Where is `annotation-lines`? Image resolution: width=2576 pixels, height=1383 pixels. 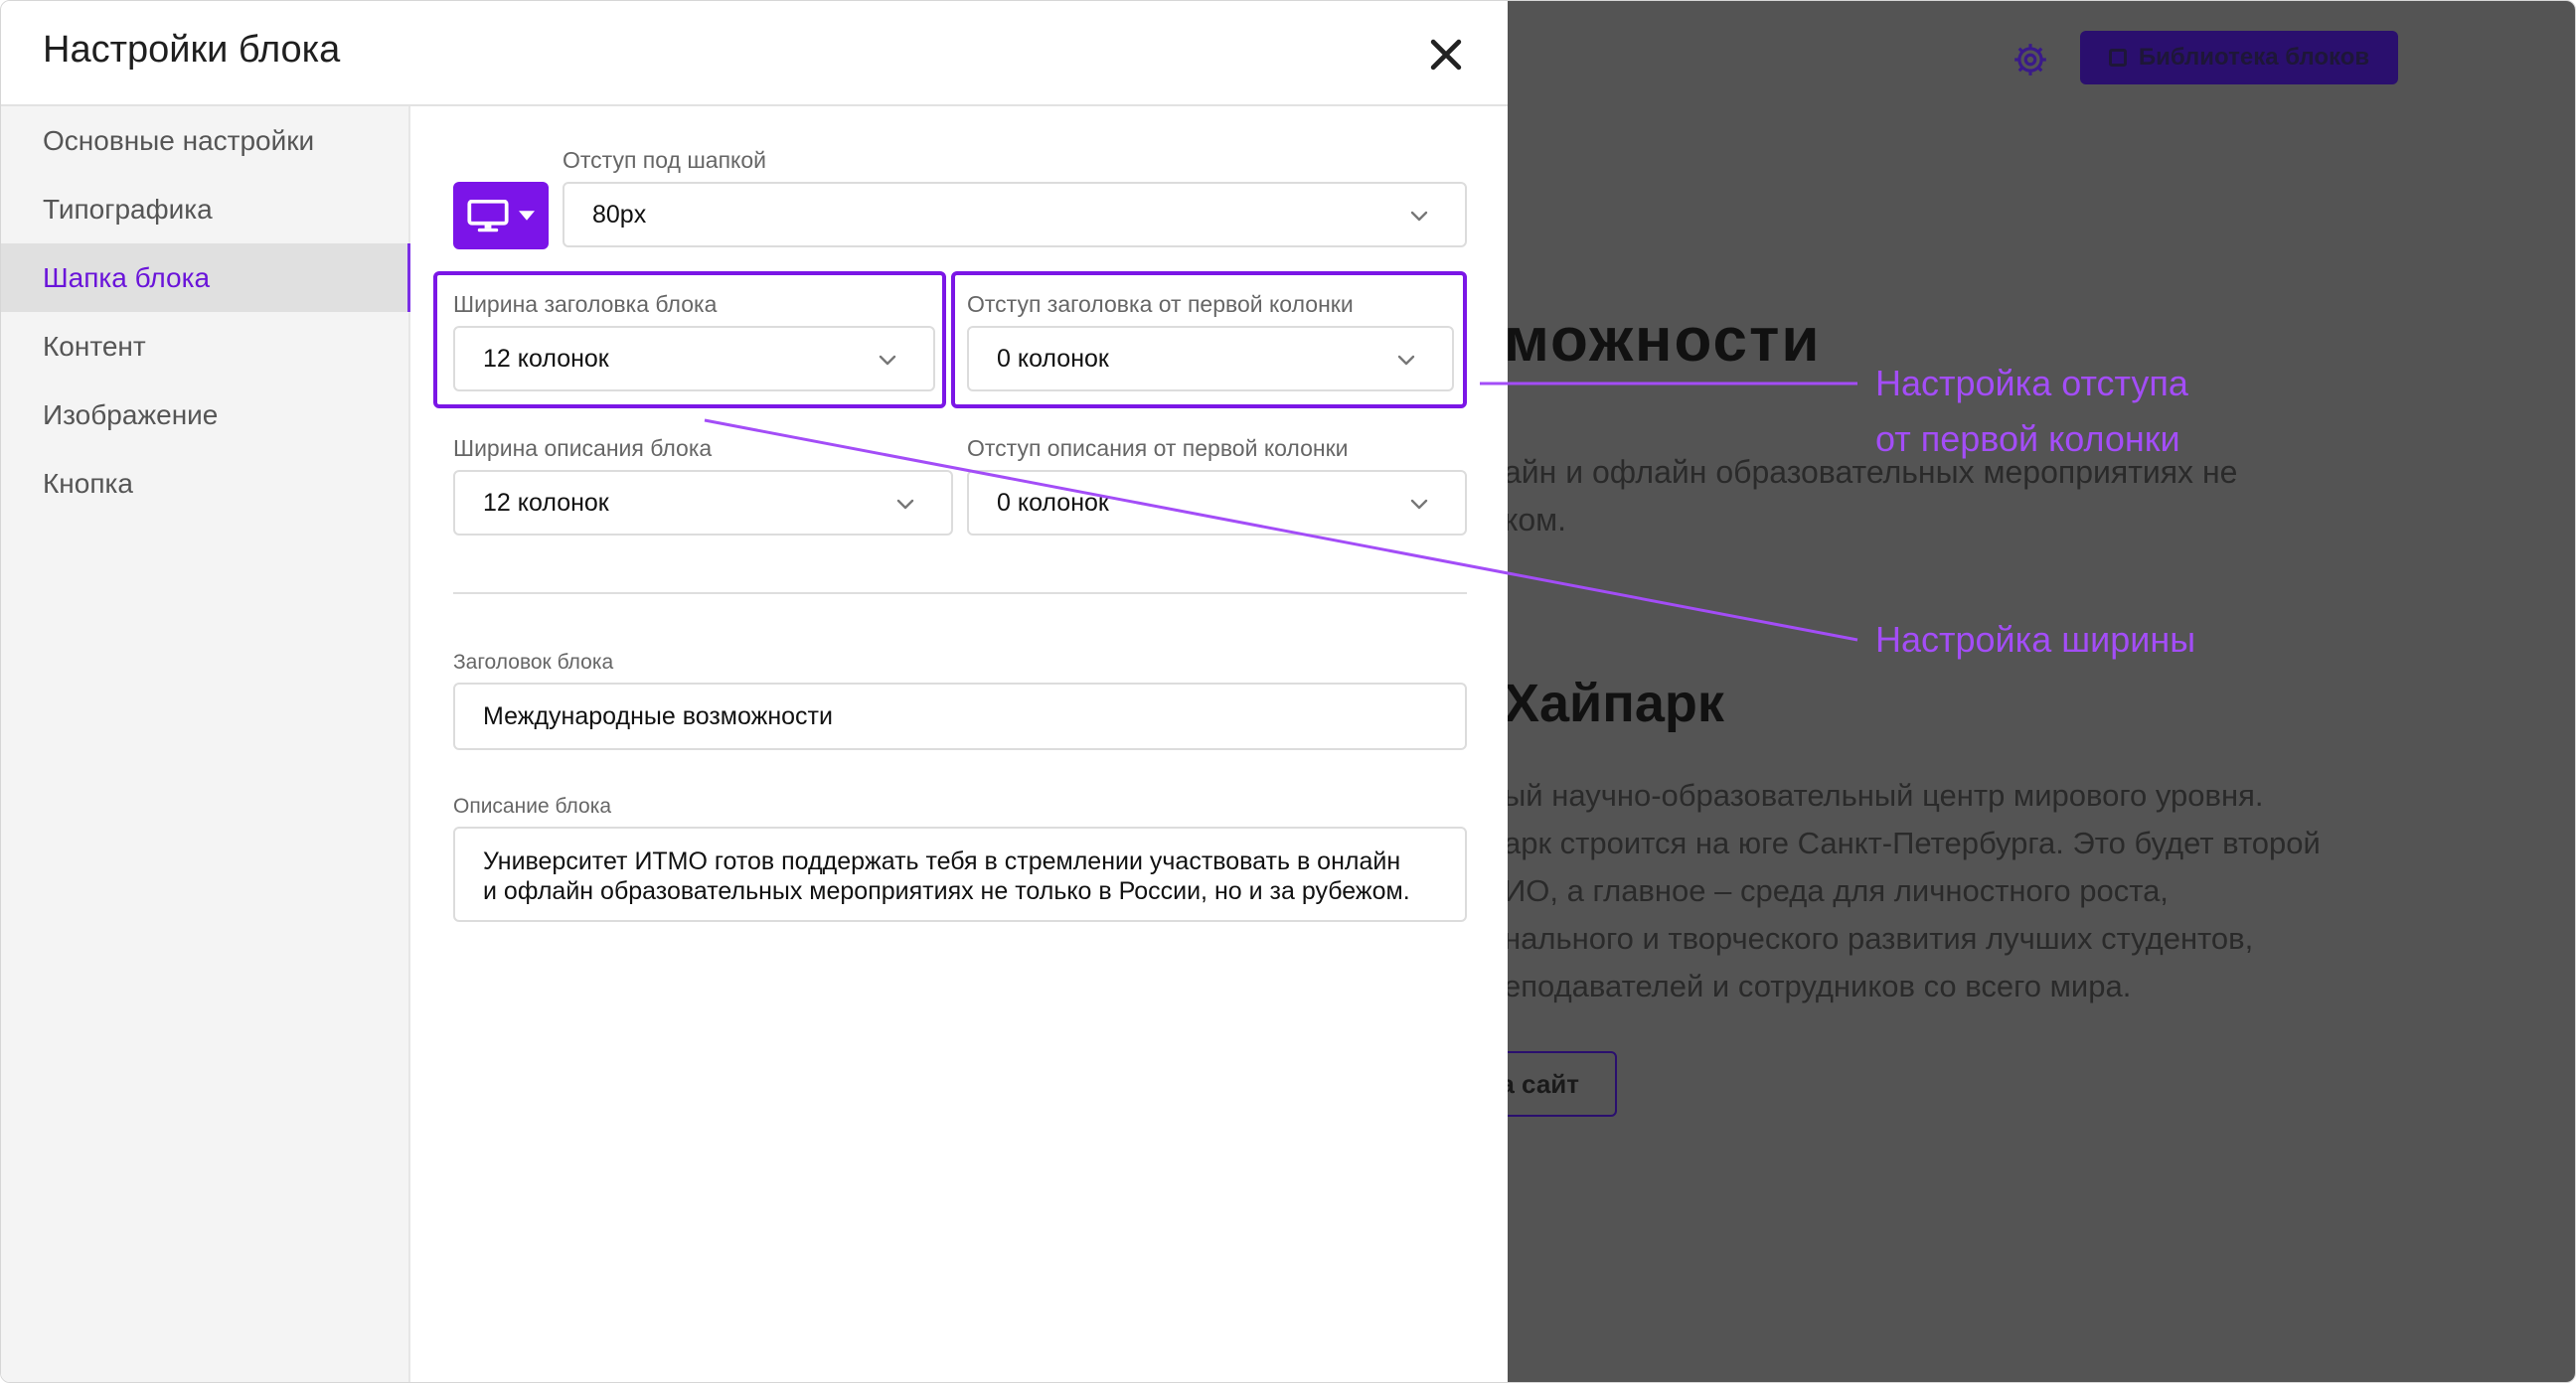 annotation-lines is located at coordinates (1281, 512).